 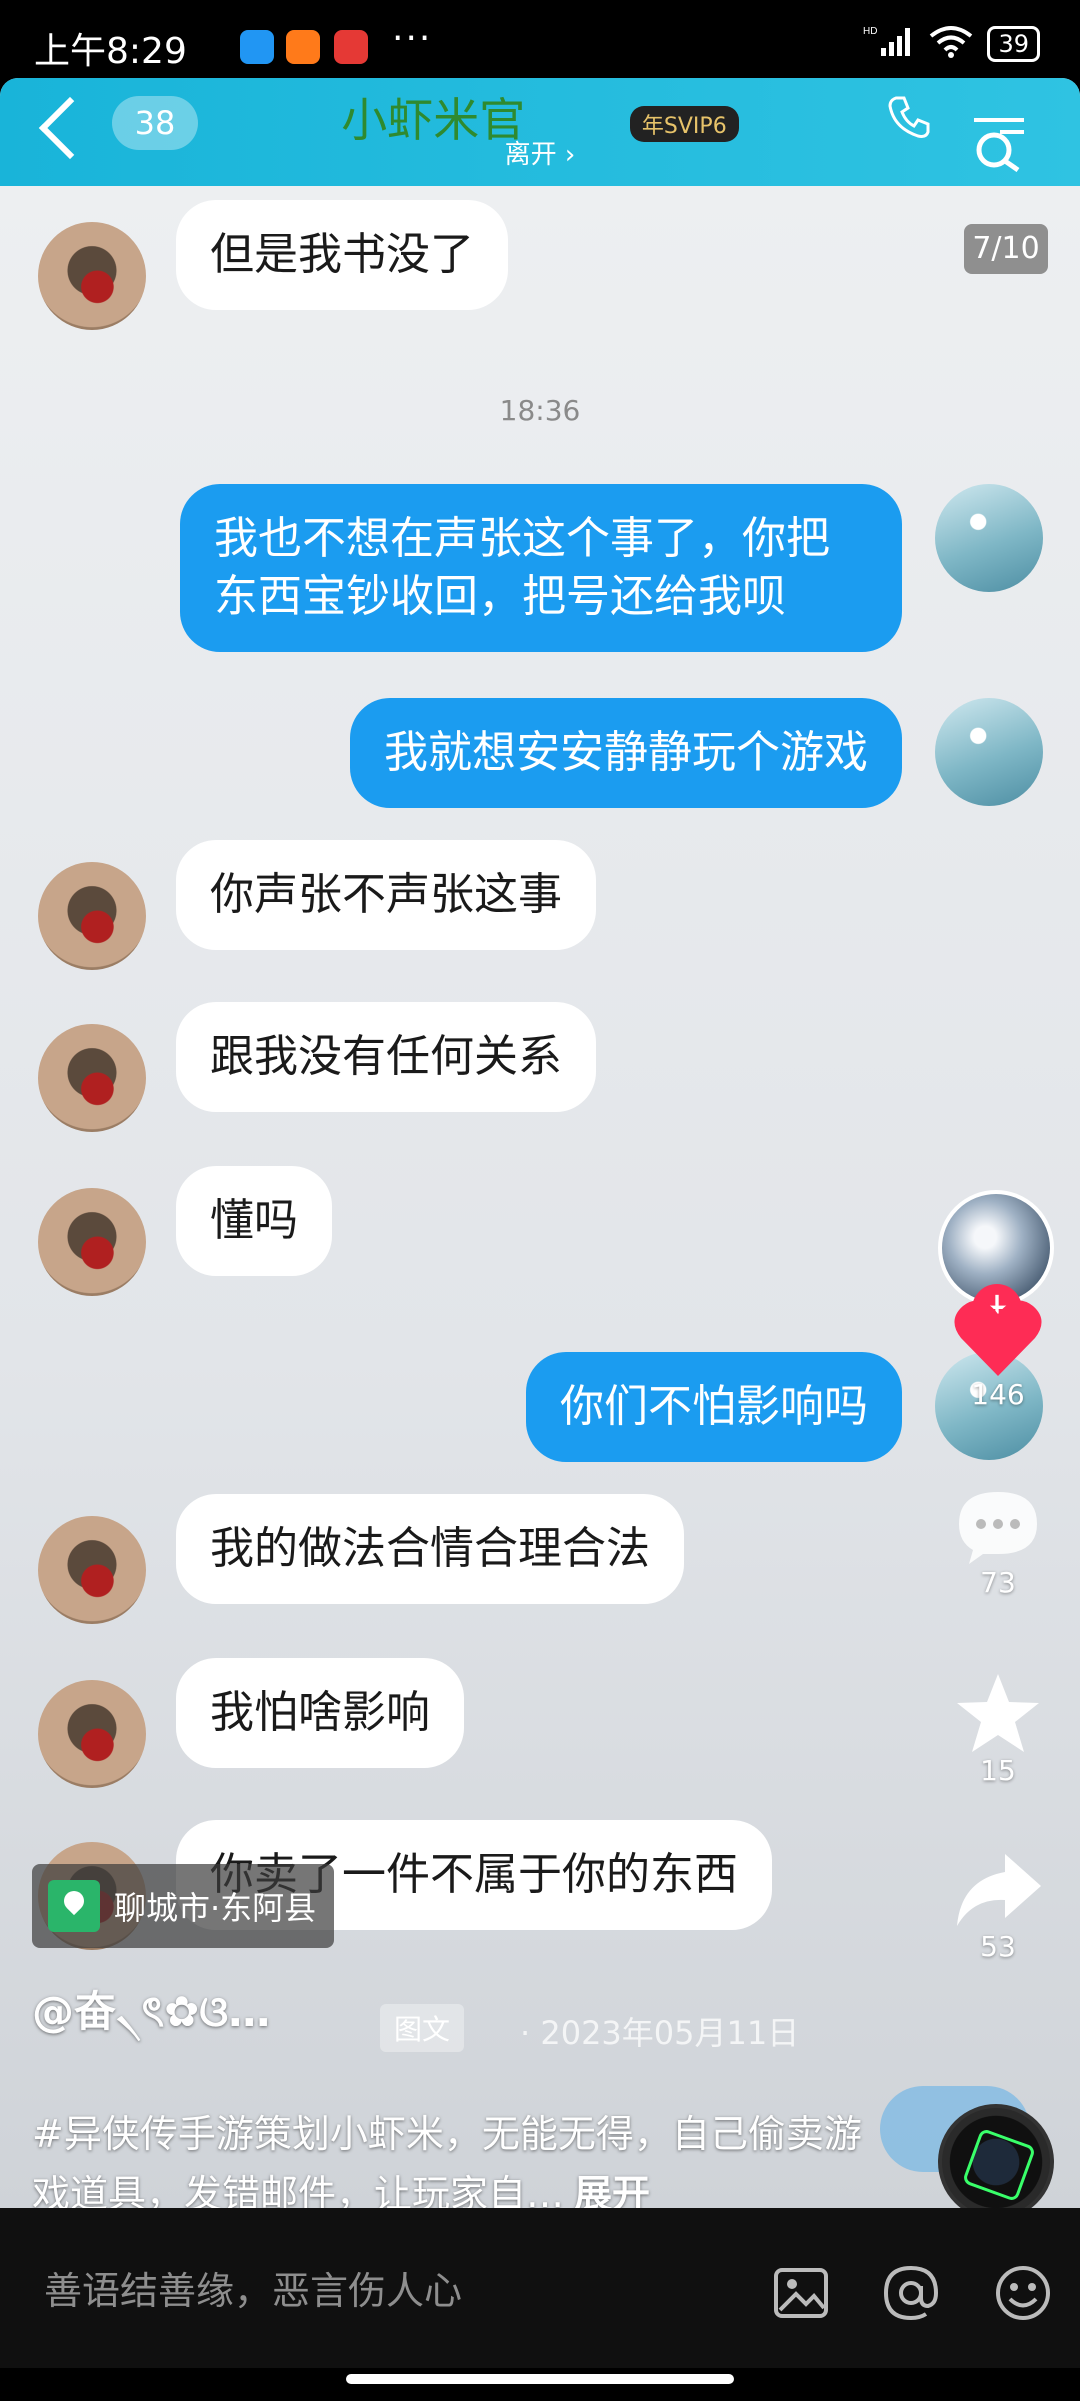 What do you see at coordinates (215, 1908) in the screenshot?
I see `location-label: 聊城市·东阿县` at bounding box center [215, 1908].